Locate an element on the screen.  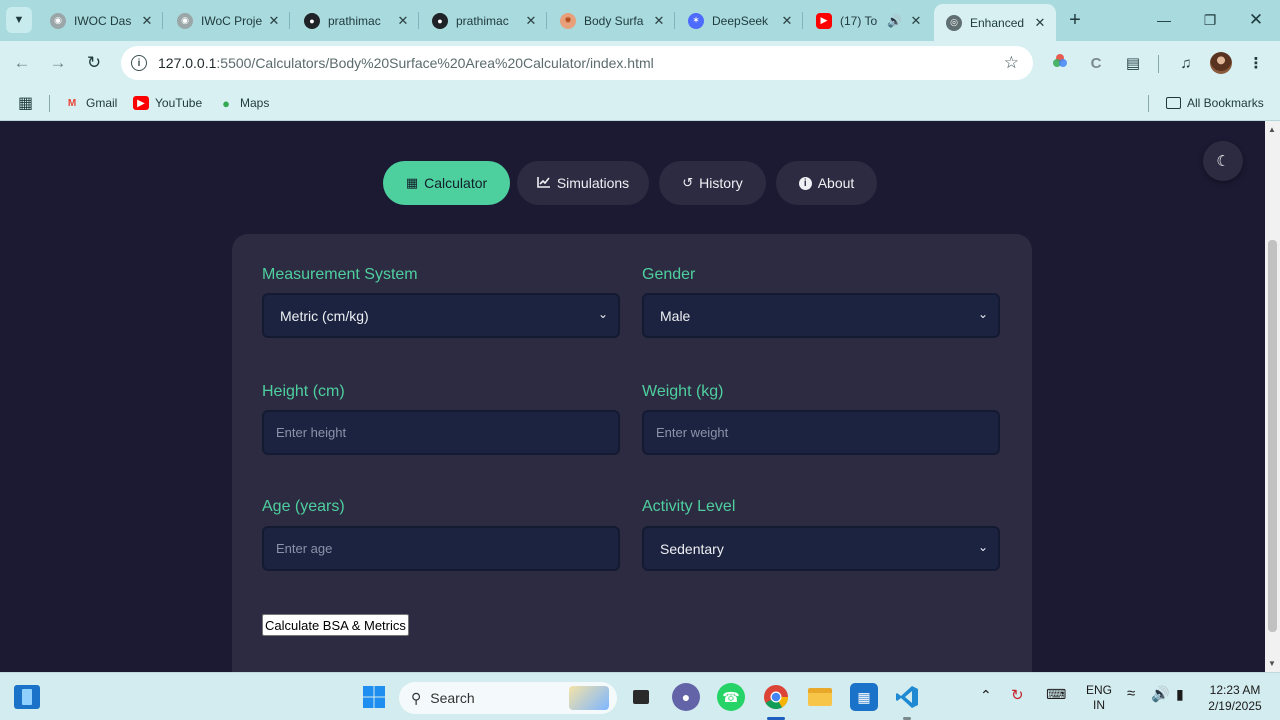
bookmark-gmail: M Gmail is located at coordinates (91, 103).